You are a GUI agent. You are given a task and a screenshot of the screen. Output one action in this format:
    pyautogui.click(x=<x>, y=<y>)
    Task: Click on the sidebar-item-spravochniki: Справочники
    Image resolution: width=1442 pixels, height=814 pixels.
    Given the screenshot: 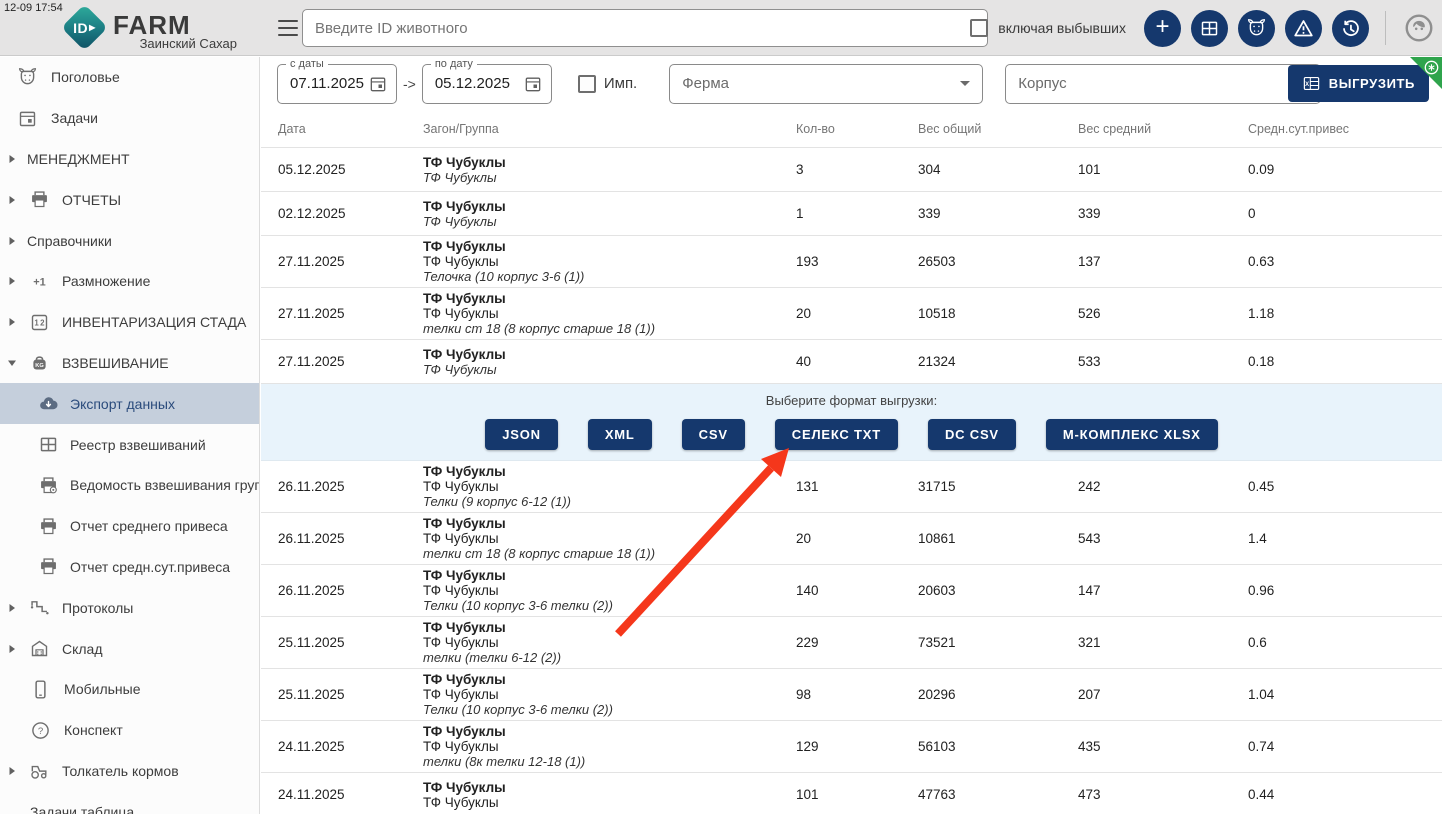 What is the action you would take?
    pyautogui.click(x=129, y=240)
    